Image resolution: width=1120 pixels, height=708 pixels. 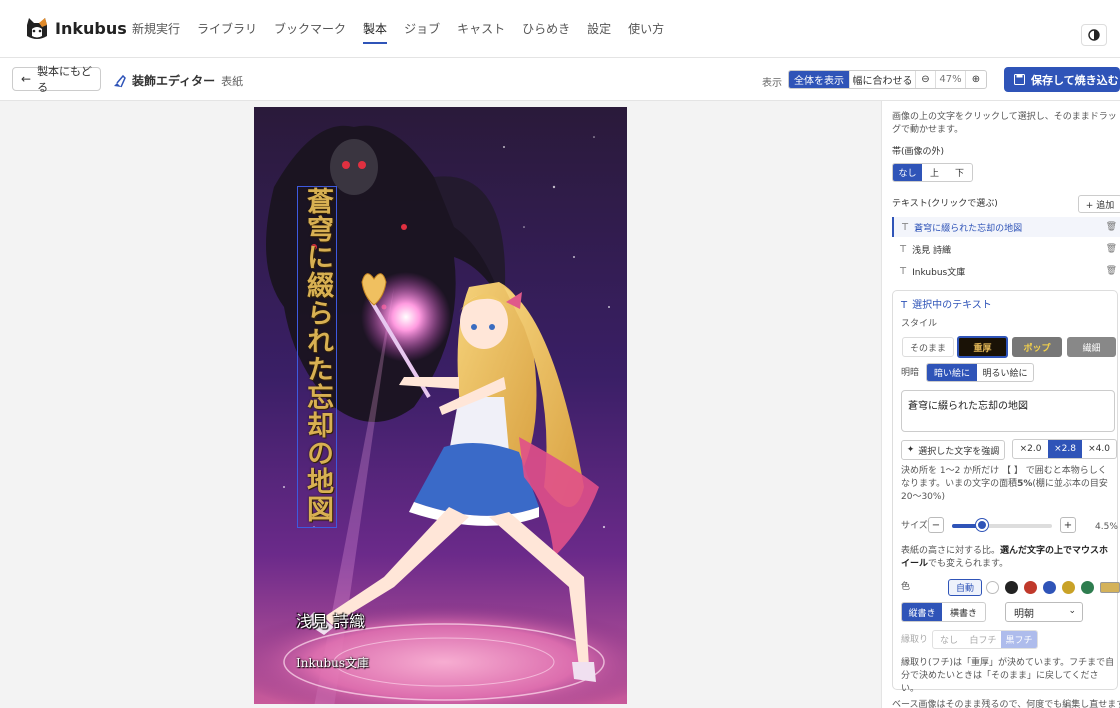 What do you see at coordinates (1106, 527) in the screenshot?
I see `size-value: 4.5%` at bounding box center [1106, 527].